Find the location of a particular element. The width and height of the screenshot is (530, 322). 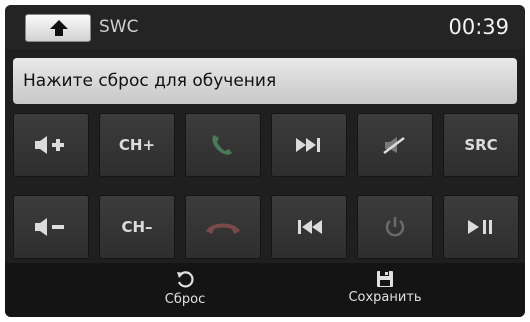

clock: 00:39 is located at coordinates (478, 27).